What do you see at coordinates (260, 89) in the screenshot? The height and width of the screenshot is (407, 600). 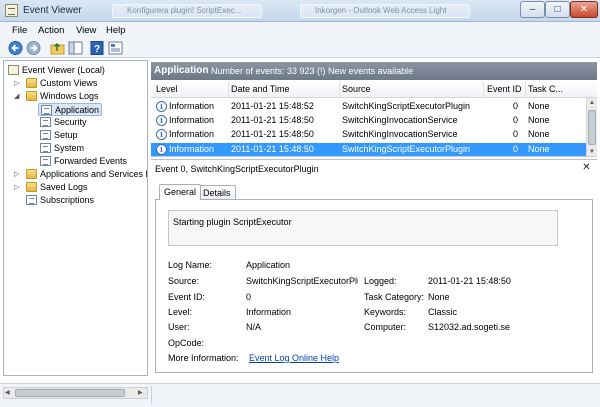 I see `column-header-date-time: Date and Time` at bounding box center [260, 89].